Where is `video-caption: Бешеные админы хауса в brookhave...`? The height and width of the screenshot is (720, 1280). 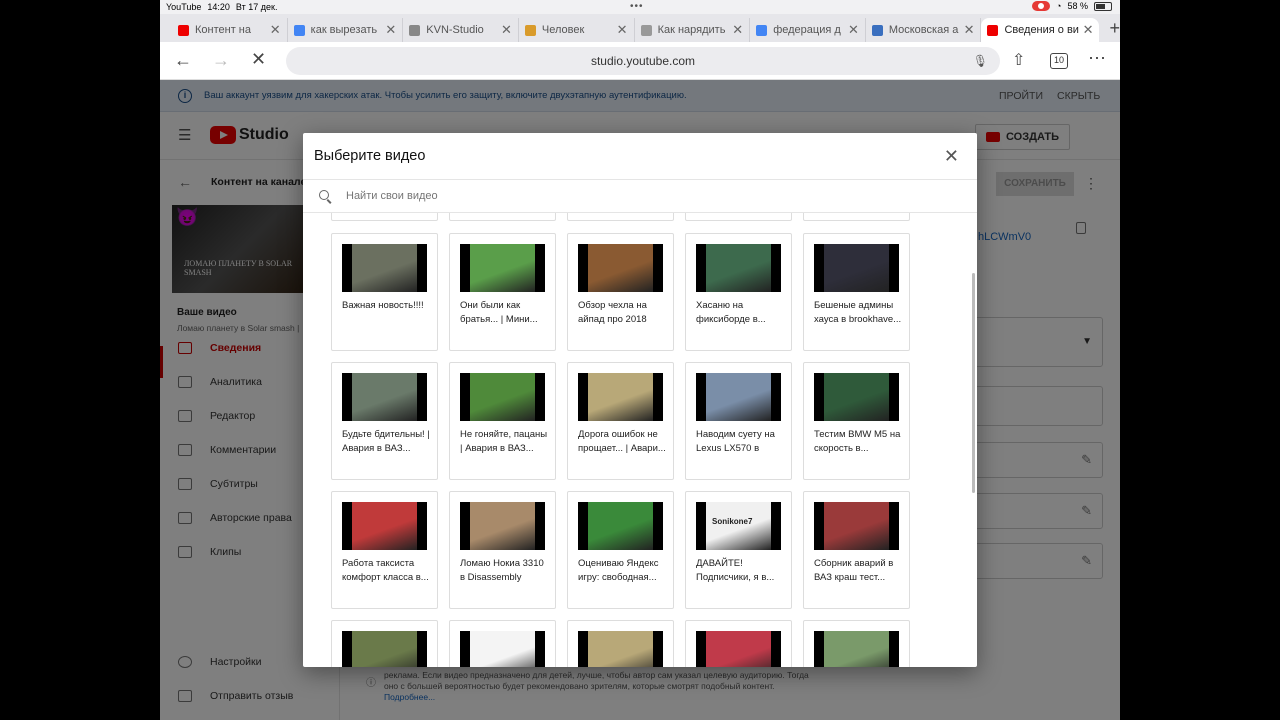
video-caption: Бешеные админы хауса в brookhave... is located at coordinates (858, 312).